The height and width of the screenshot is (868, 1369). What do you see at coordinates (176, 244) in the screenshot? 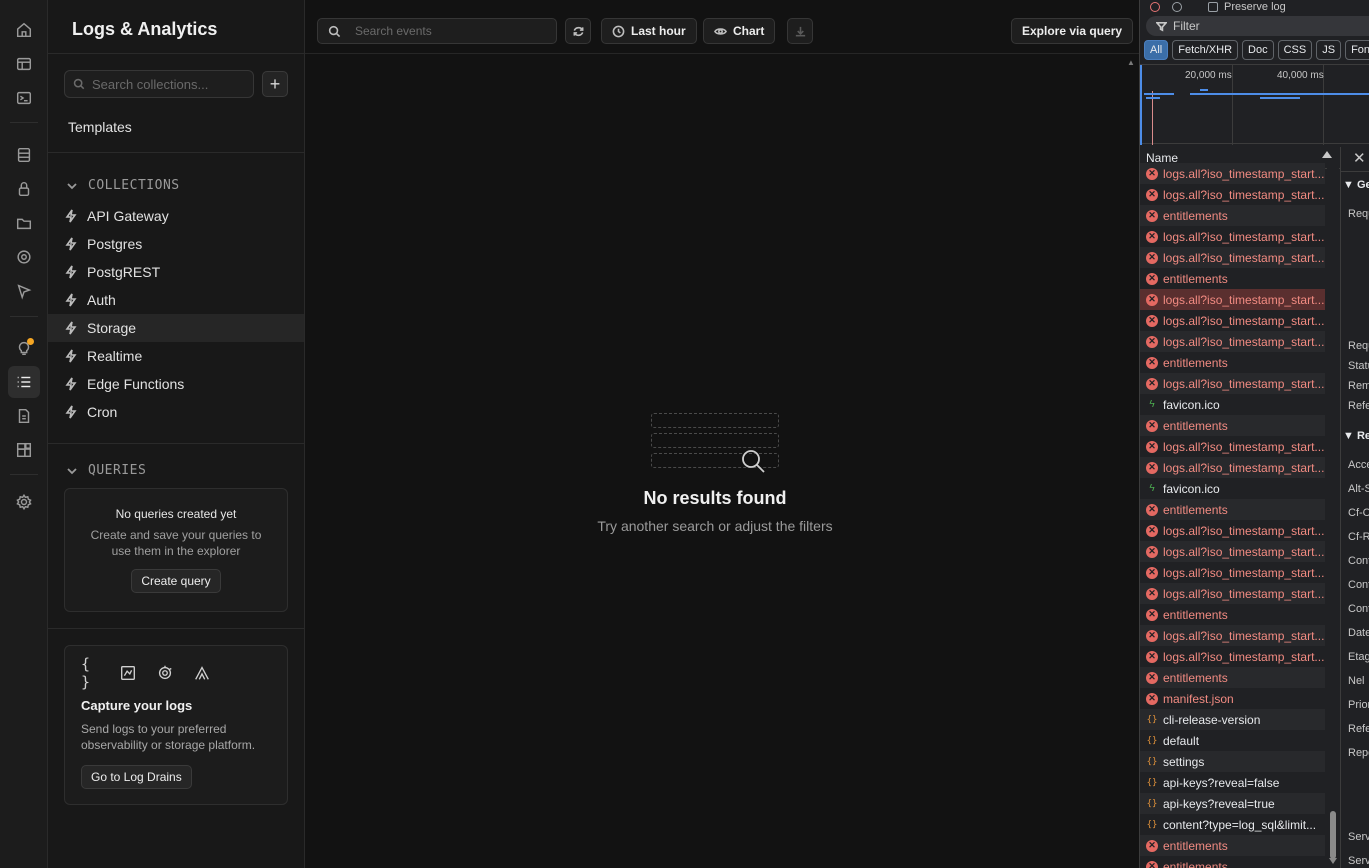
I see `collection-item-postgres: Postgres` at bounding box center [176, 244].